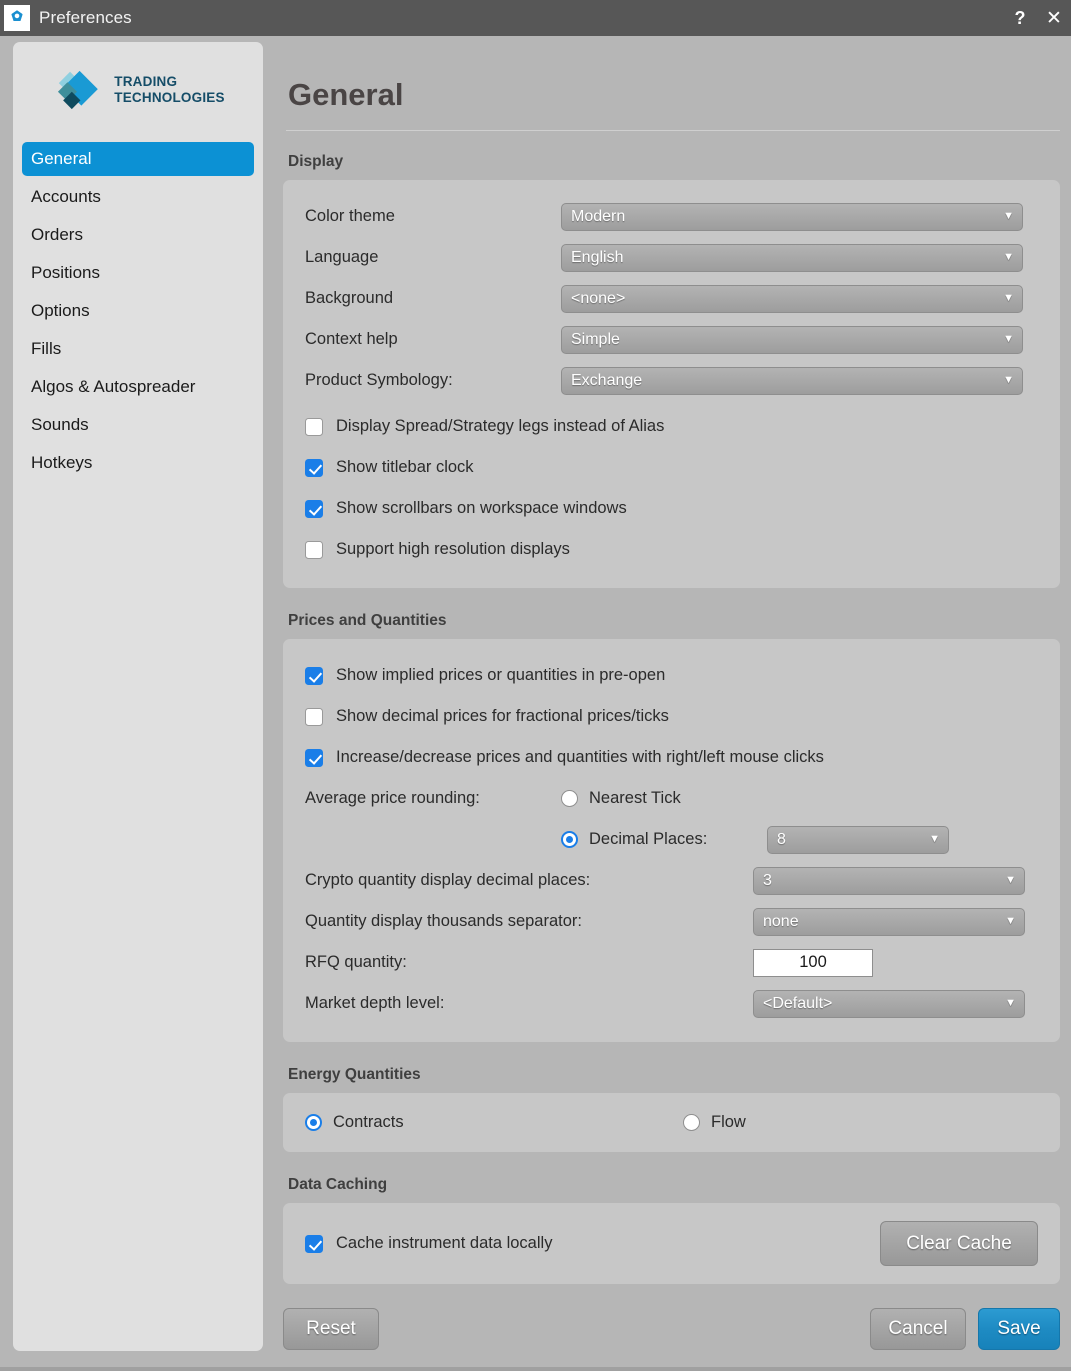 Image resolution: width=1071 pixels, height=1371 pixels. Describe the element at coordinates (138, 425) in the screenshot. I see `sidebar-item-sounds: Sounds` at that location.